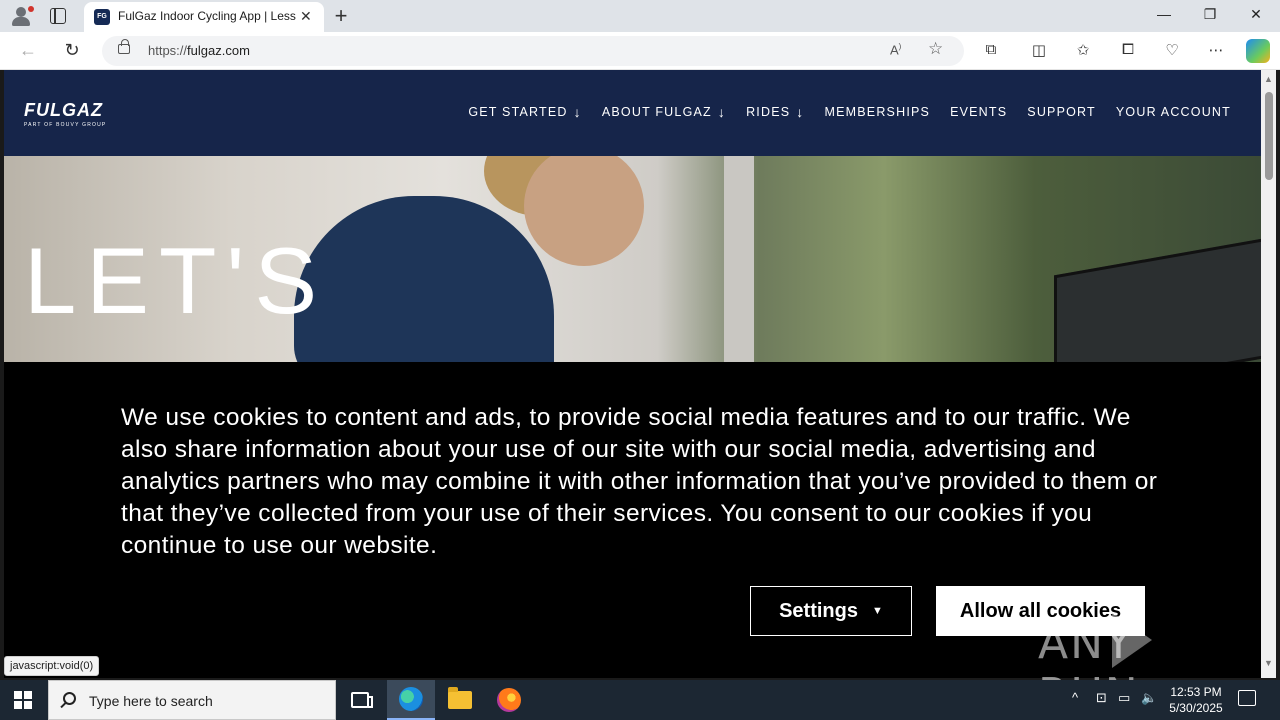 The height and width of the screenshot is (720, 1280). Describe the element at coordinates (1256, 14) in the screenshot. I see `window-close-icon: ✕` at that location.